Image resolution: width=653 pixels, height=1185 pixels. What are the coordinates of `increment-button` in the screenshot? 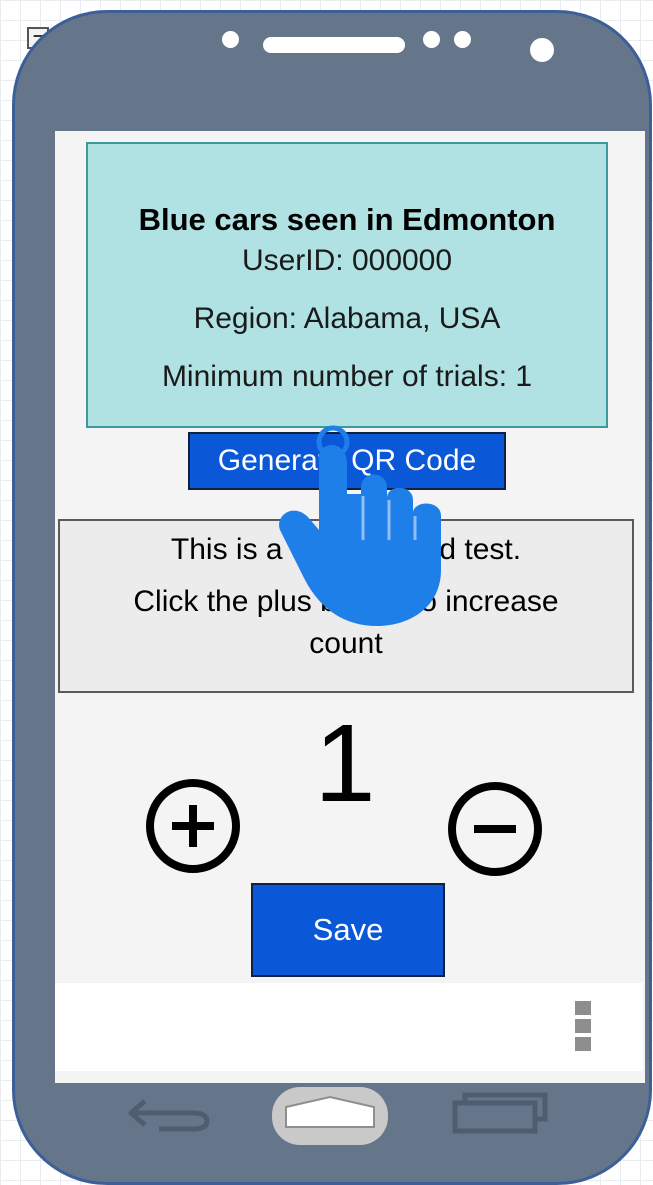 It's located at (193, 826).